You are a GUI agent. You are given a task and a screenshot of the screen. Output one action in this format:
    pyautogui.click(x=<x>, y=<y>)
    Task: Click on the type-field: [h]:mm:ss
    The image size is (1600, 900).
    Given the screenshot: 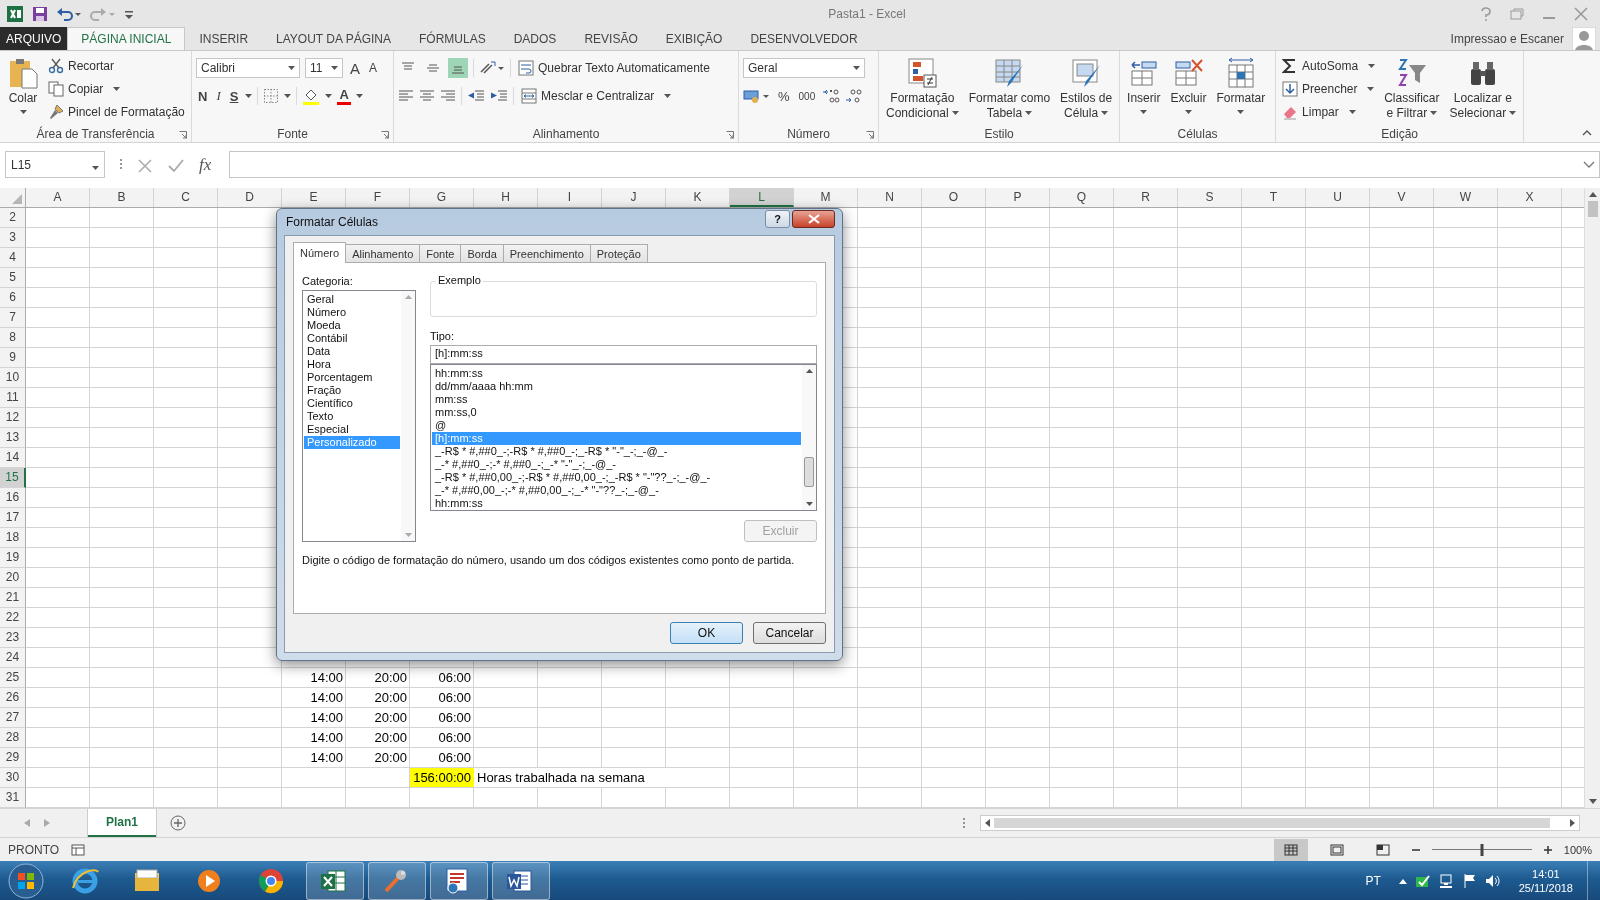 What is the action you would take?
    pyautogui.click(x=623, y=354)
    